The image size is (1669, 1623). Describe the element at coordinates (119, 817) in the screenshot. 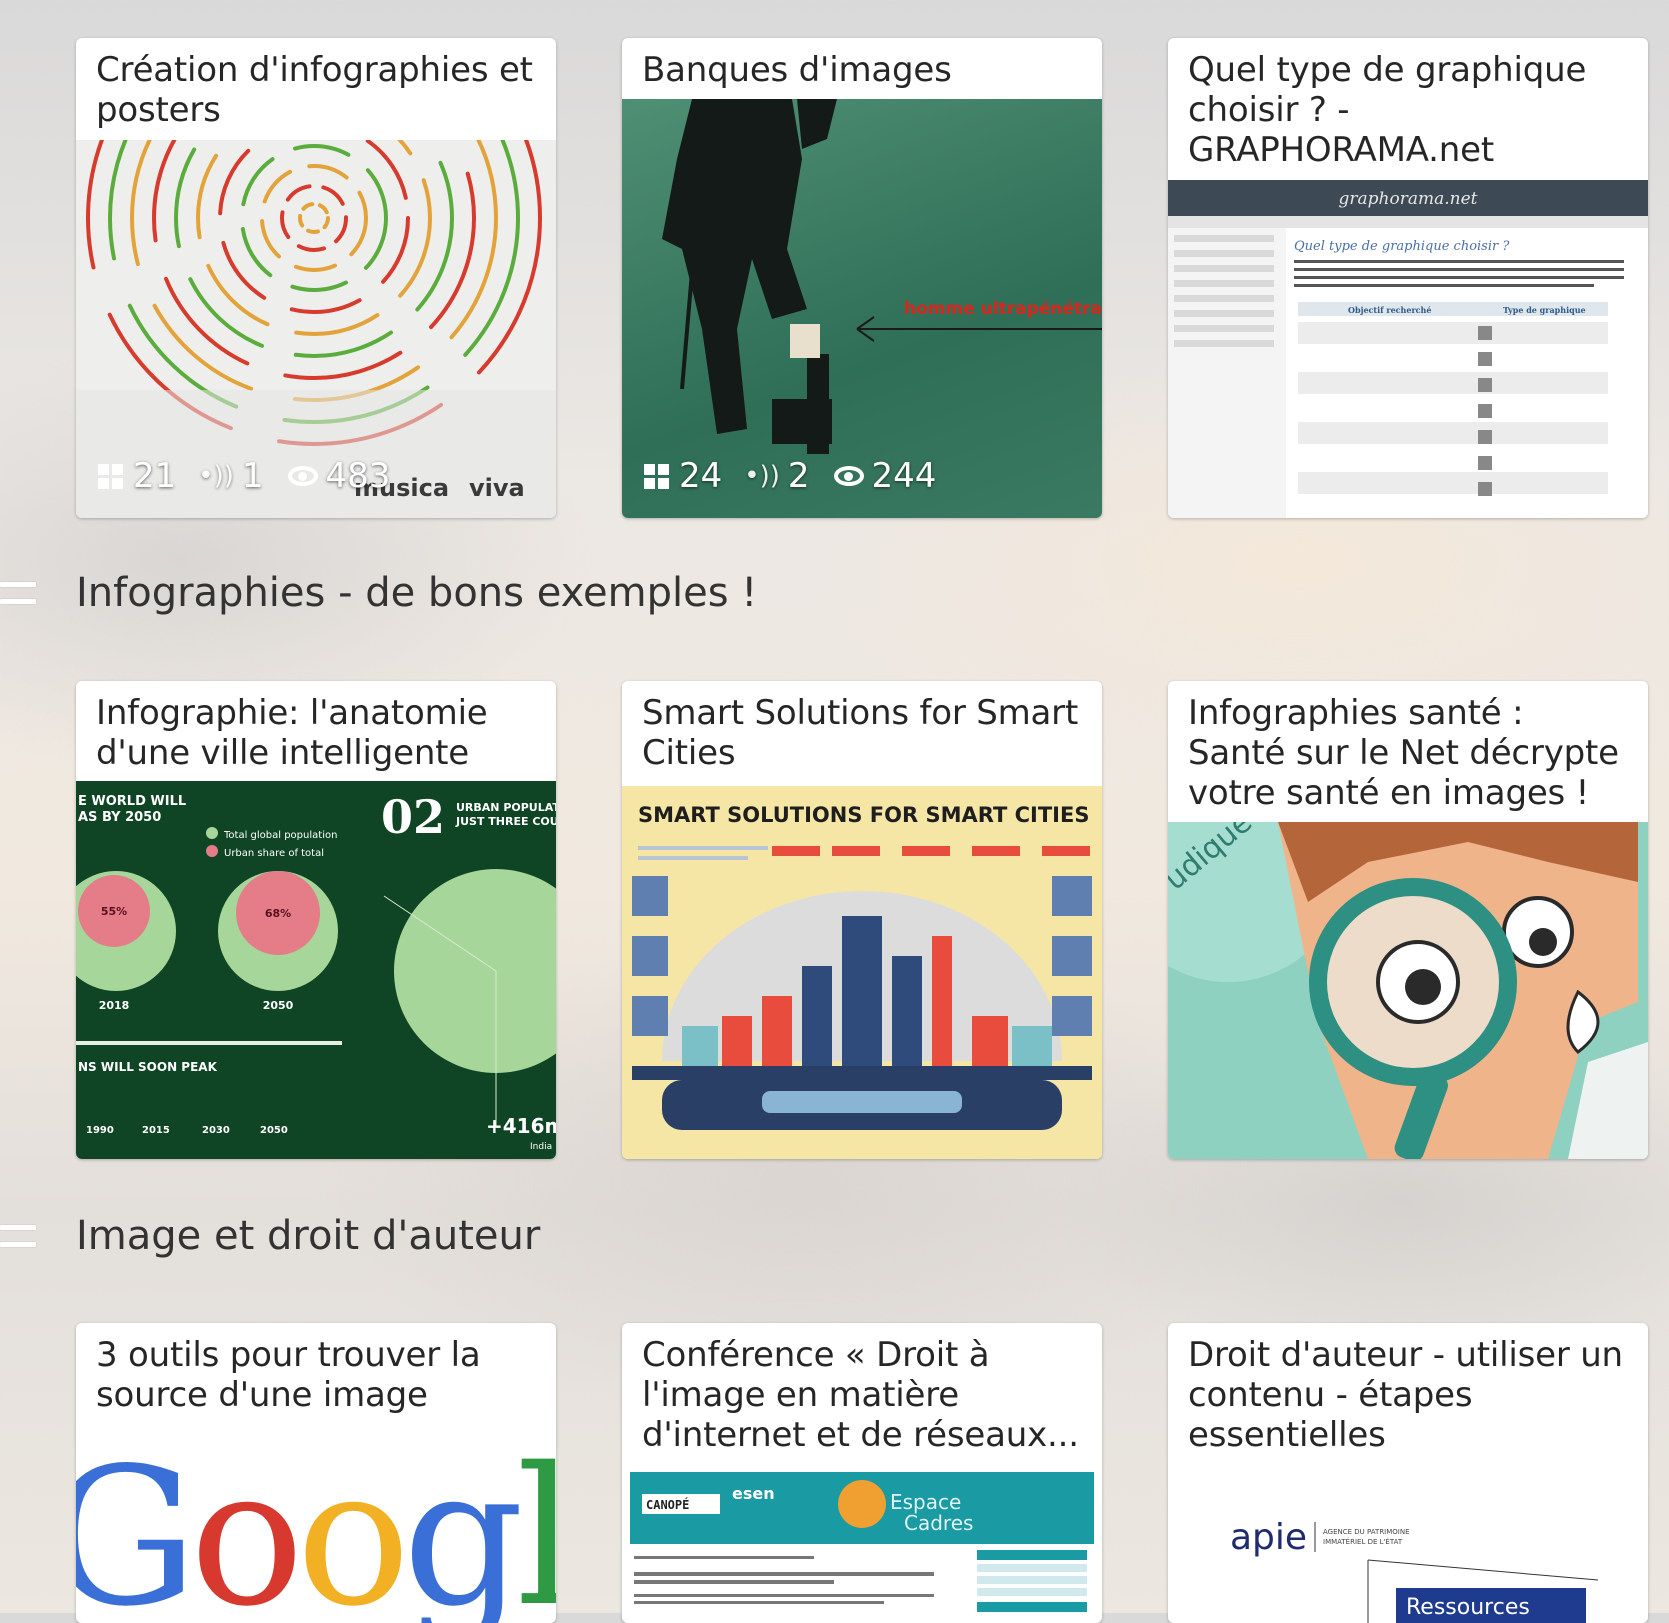

I see `thumb-text: AS BY 2050` at that location.